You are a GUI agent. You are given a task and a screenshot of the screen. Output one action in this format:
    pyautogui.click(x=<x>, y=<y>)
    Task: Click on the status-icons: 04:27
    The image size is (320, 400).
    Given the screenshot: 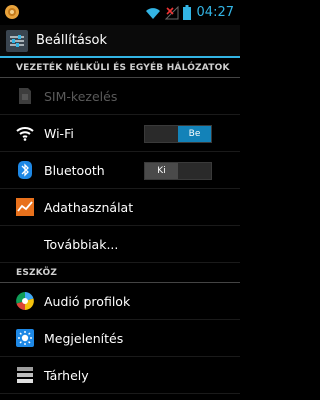 What is the action you would take?
    pyautogui.click(x=189, y=12)
    